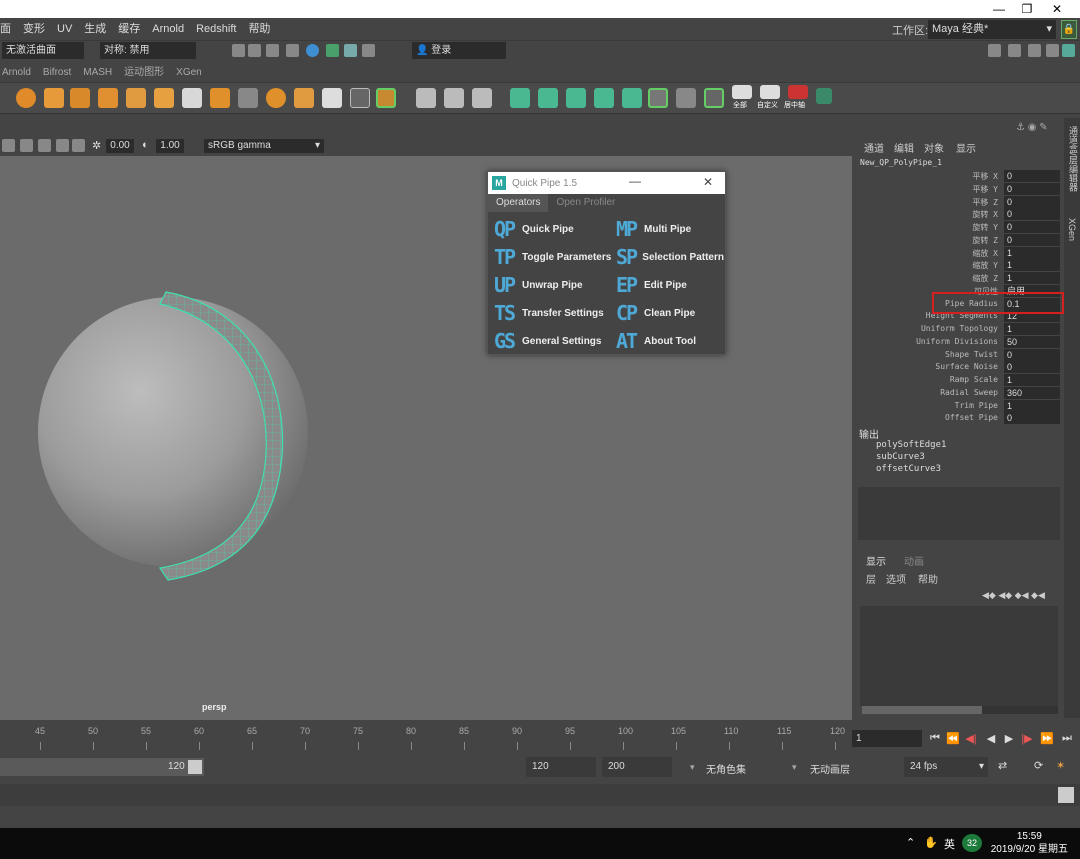  Describe the element at coordinates (78, 145) in the screenshot. I see `film-gate-icon` at that location.